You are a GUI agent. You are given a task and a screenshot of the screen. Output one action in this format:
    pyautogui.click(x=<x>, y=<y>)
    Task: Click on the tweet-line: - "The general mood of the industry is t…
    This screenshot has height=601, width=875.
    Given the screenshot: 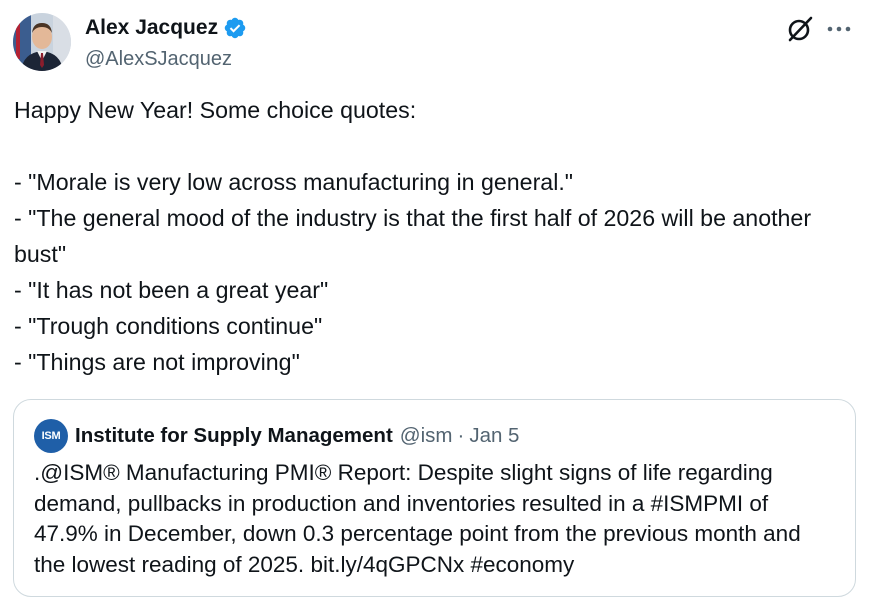 What is the action you would take?
    pyautogui.click(x=416, y=236)
    